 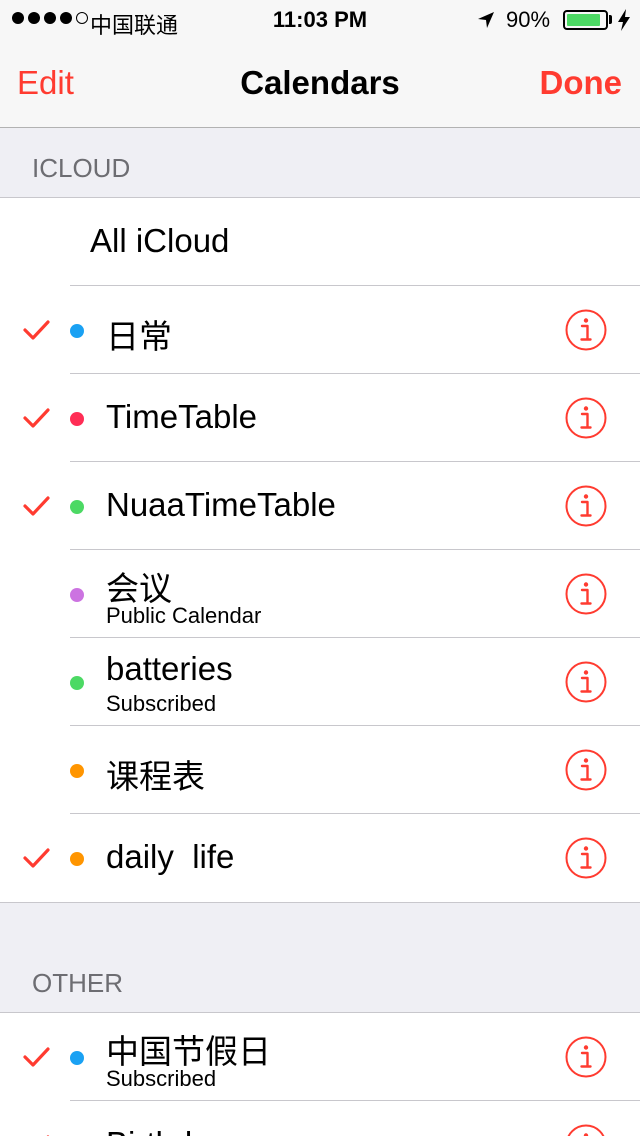 What do you see at coordinates (181, 416) in the screenshot?
I see `calendar-name: TimeTable` at bounding box center [181, 416].